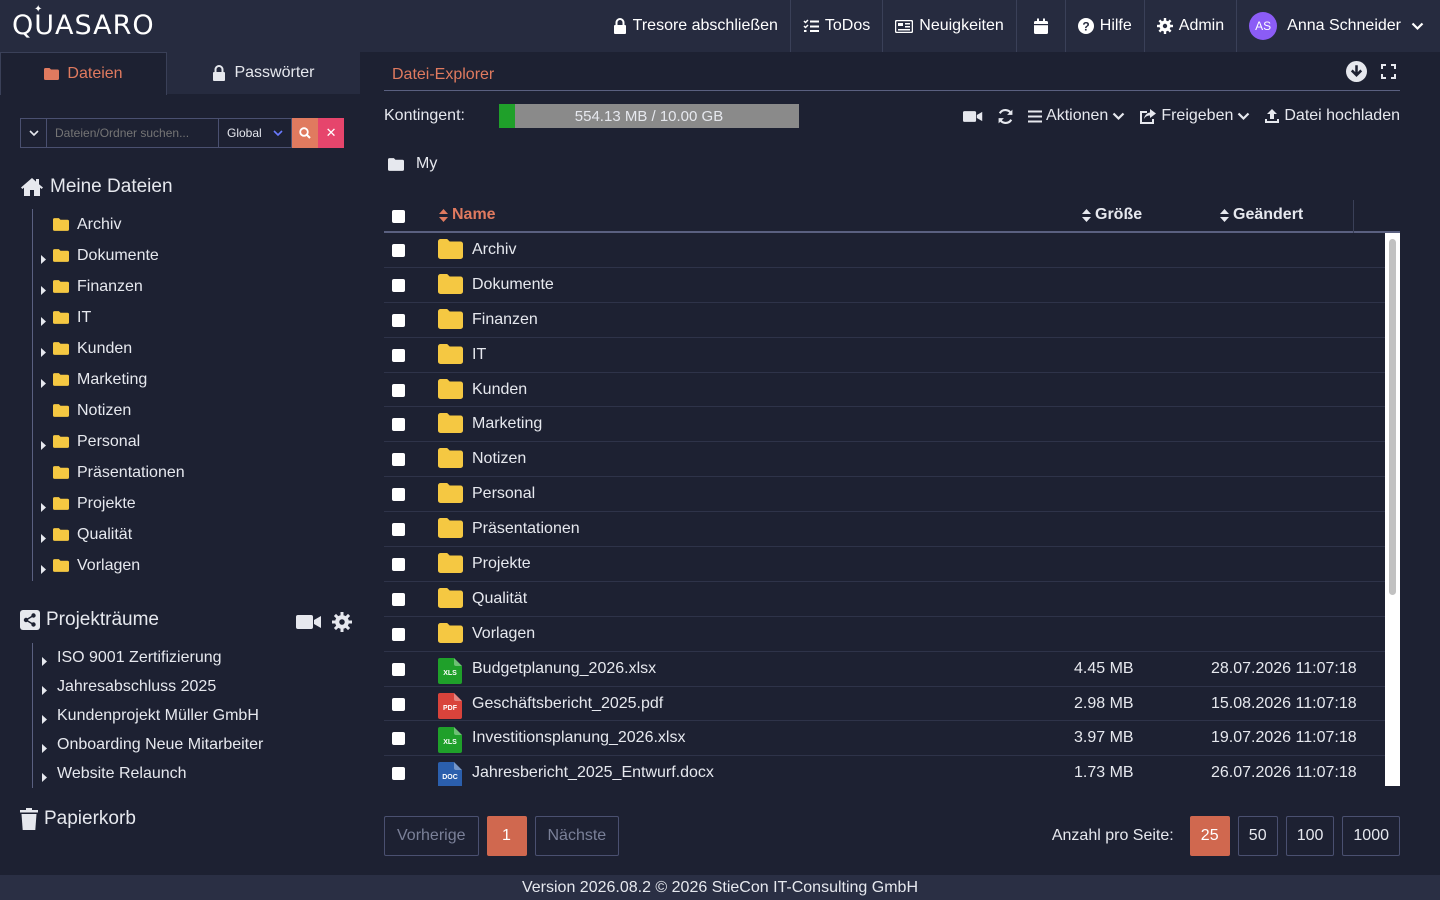 This screenshot has width=1440, height=900. Describe the element at coordinates (305, 133) in the screenshot. I see `search-button` at that location.